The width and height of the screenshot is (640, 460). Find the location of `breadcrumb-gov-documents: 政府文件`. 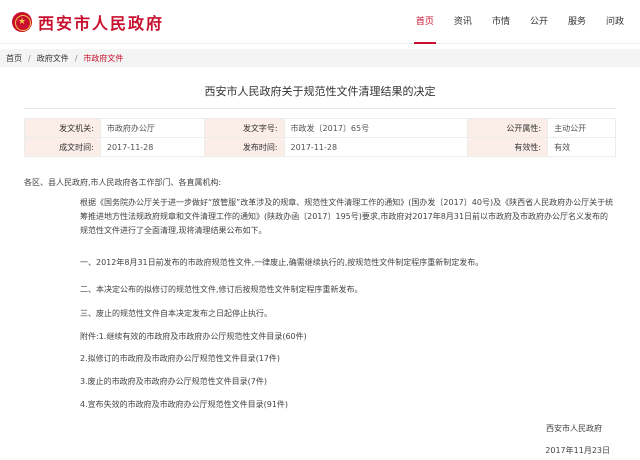

breadcrumb-gov-documents: 政府文件 is located at coordinates (53, 58).